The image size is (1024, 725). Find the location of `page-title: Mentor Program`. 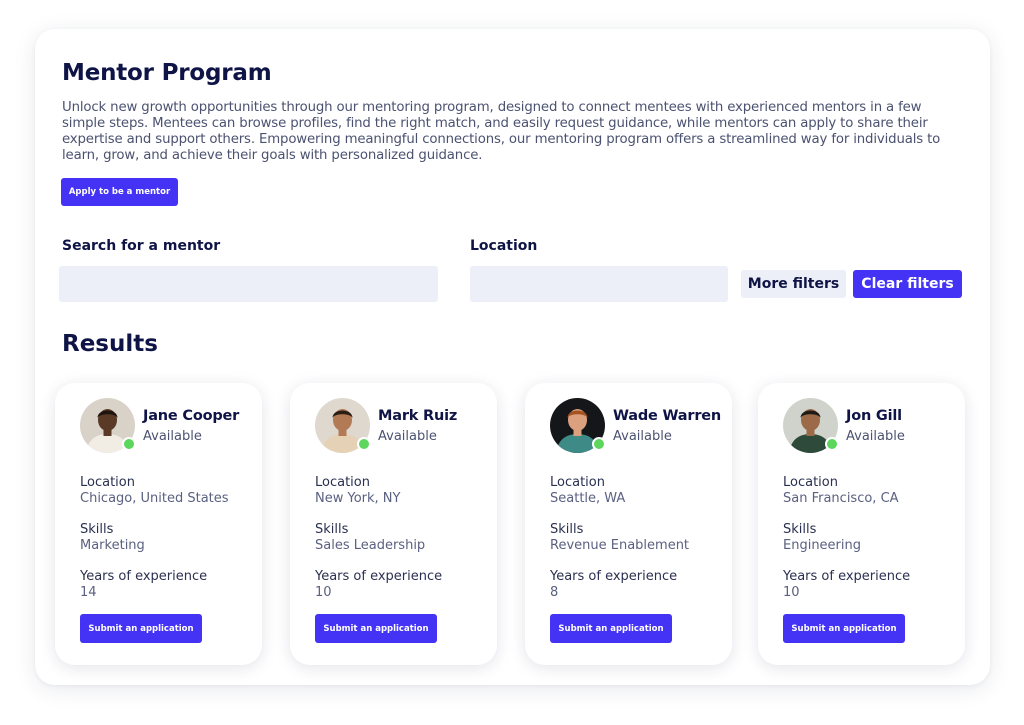

page-title: Mentor Program is located at coordinates (167, 73).